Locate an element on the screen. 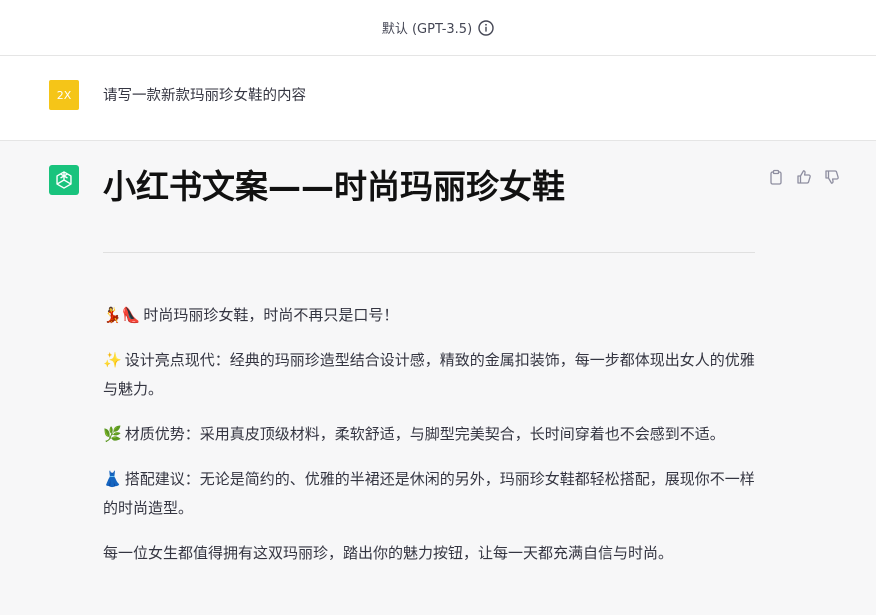  user-message-text: 请写一款新款玛丽珍女鞋的内容 is located at coordinates (204, 96).